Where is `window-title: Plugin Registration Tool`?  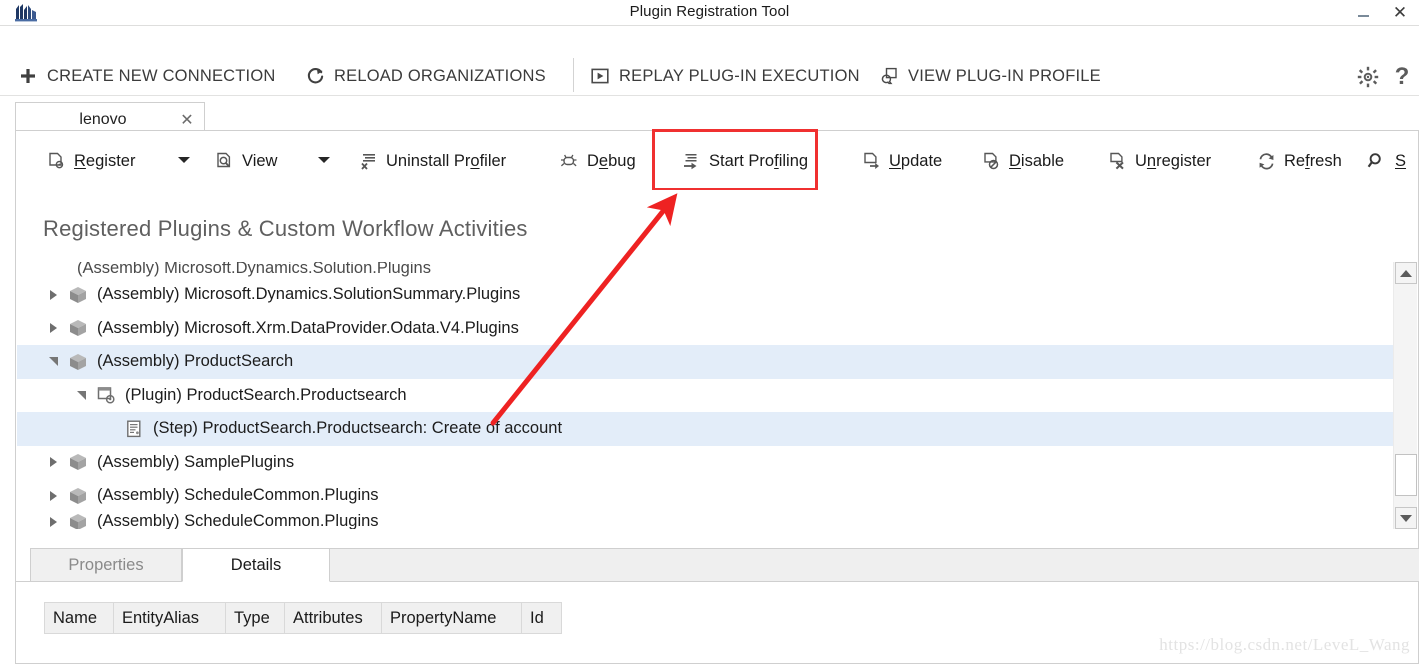
window-title: Plugin Registration Tool is located at coordinates (709, 11).